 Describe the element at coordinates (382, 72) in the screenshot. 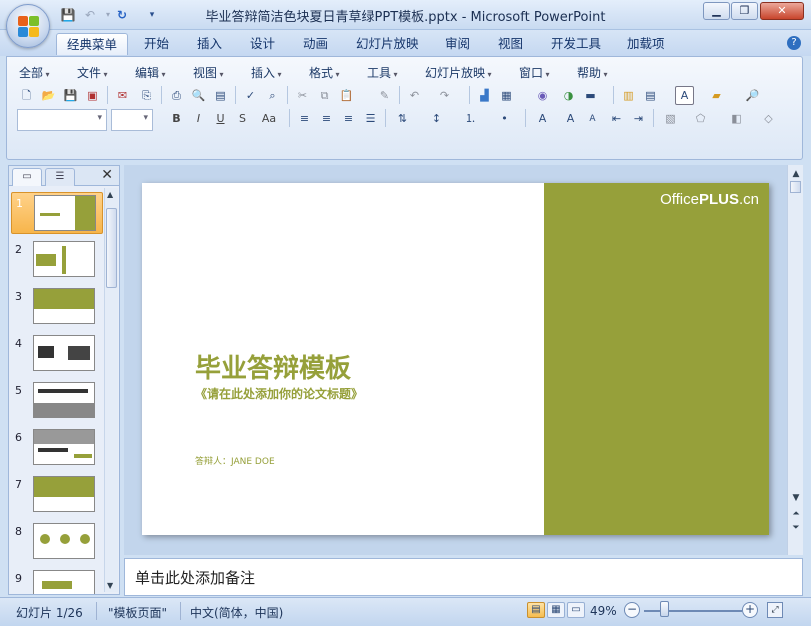

I see `menu-tools: 工具` at that location.